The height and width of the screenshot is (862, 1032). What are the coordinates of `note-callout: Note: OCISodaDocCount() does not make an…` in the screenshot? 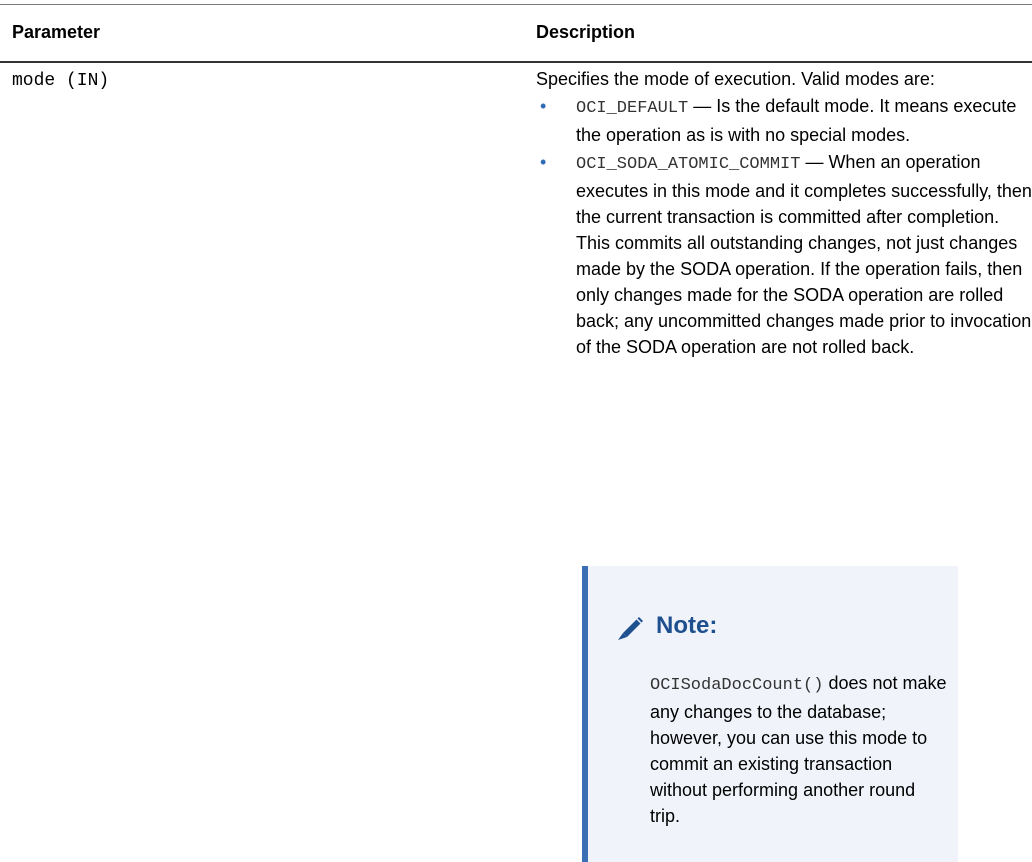 It's located at (770, 714).